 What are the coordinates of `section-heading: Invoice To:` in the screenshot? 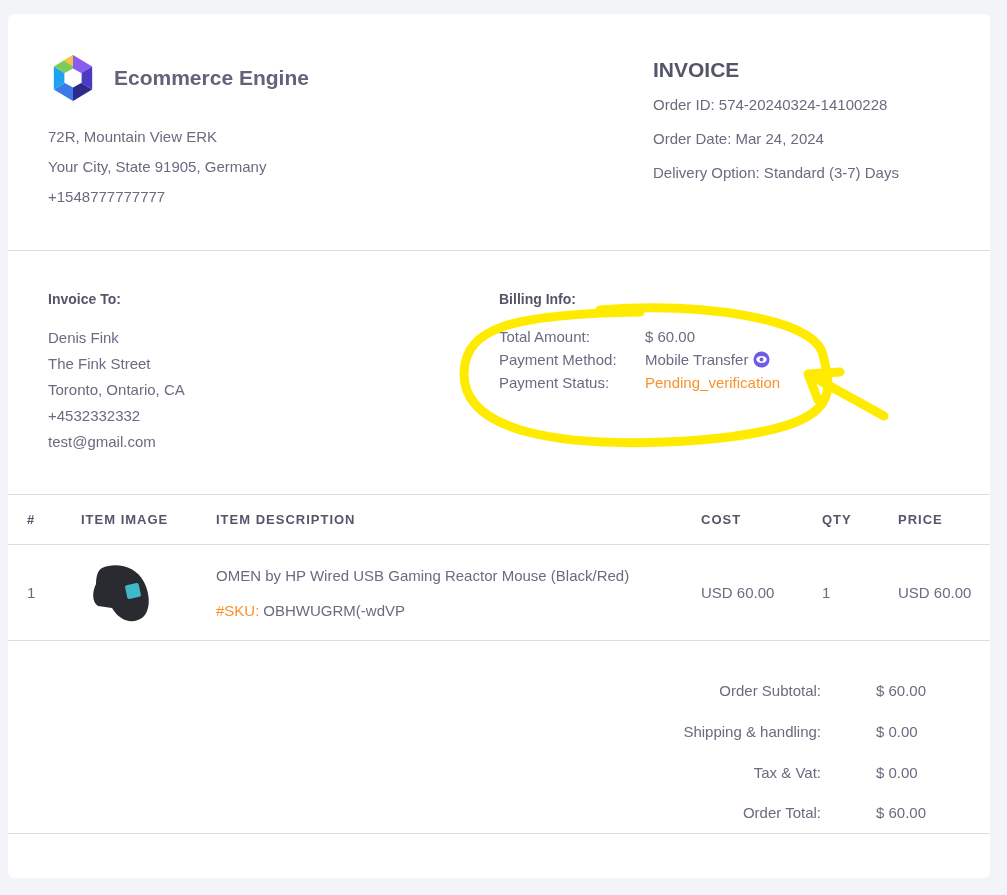 It's located at (85, 299).